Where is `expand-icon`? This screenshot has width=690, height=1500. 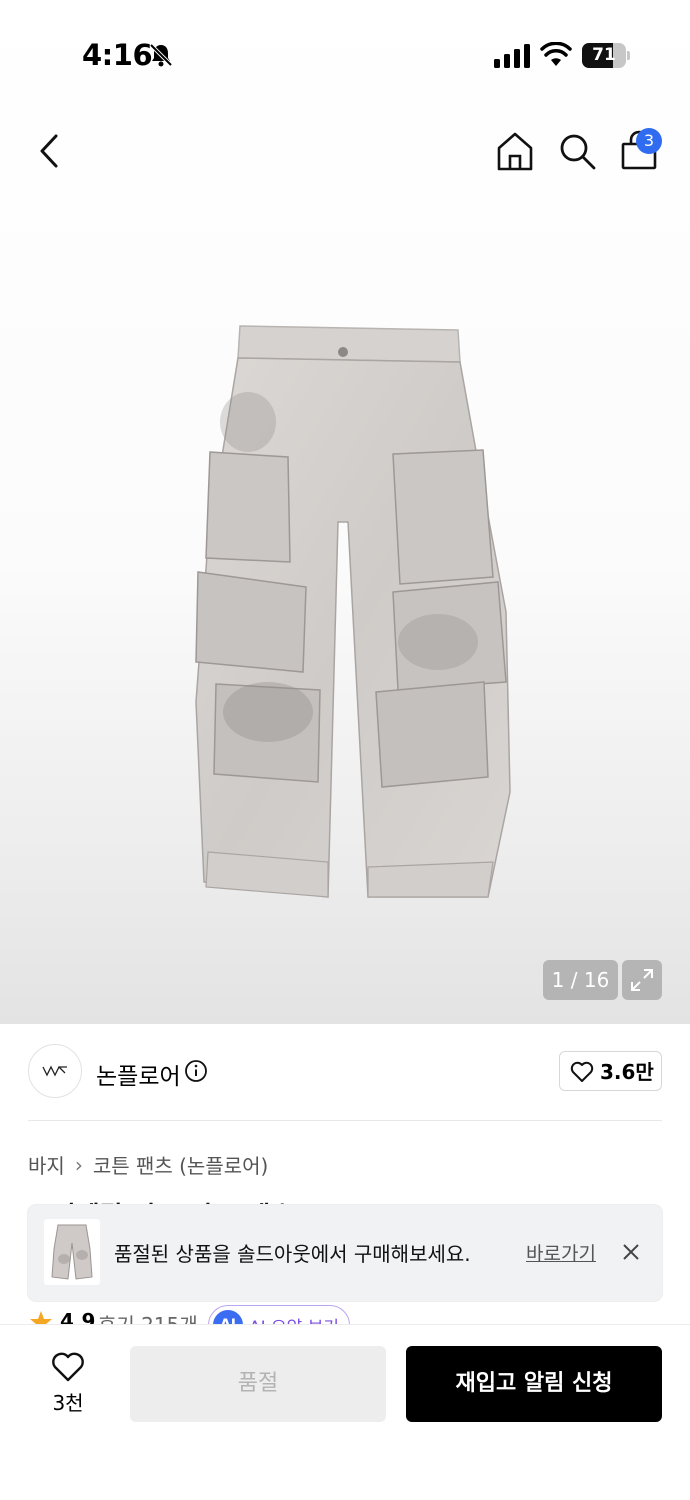 expand-icon is located at coordinates (642, 980).